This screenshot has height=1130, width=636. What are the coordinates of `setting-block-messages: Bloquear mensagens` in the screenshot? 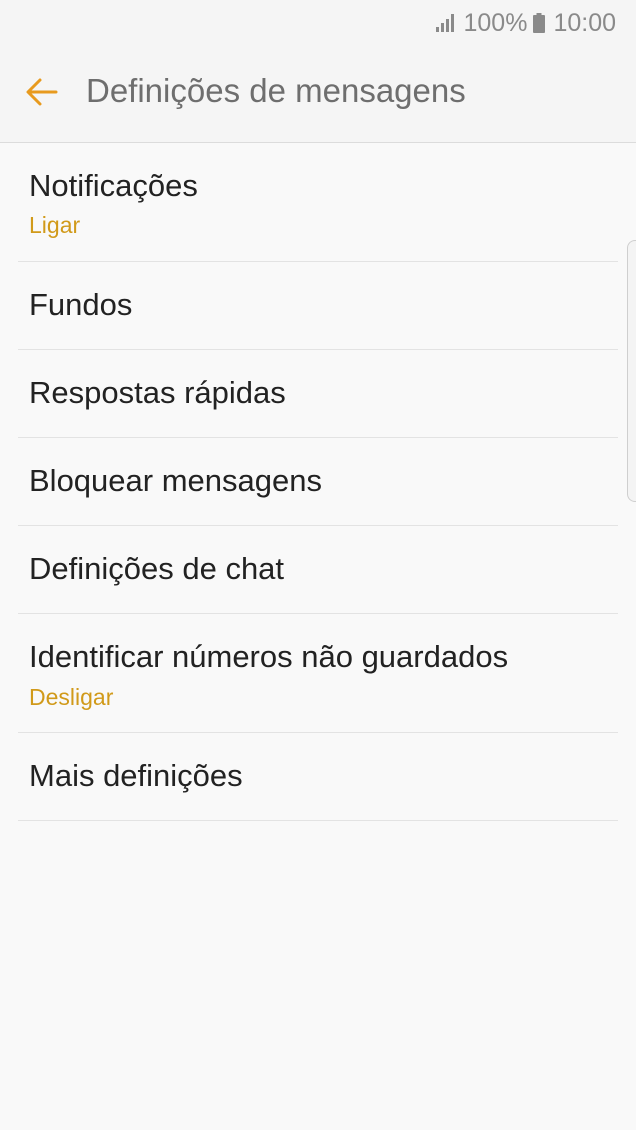 It's located at (318, 482).